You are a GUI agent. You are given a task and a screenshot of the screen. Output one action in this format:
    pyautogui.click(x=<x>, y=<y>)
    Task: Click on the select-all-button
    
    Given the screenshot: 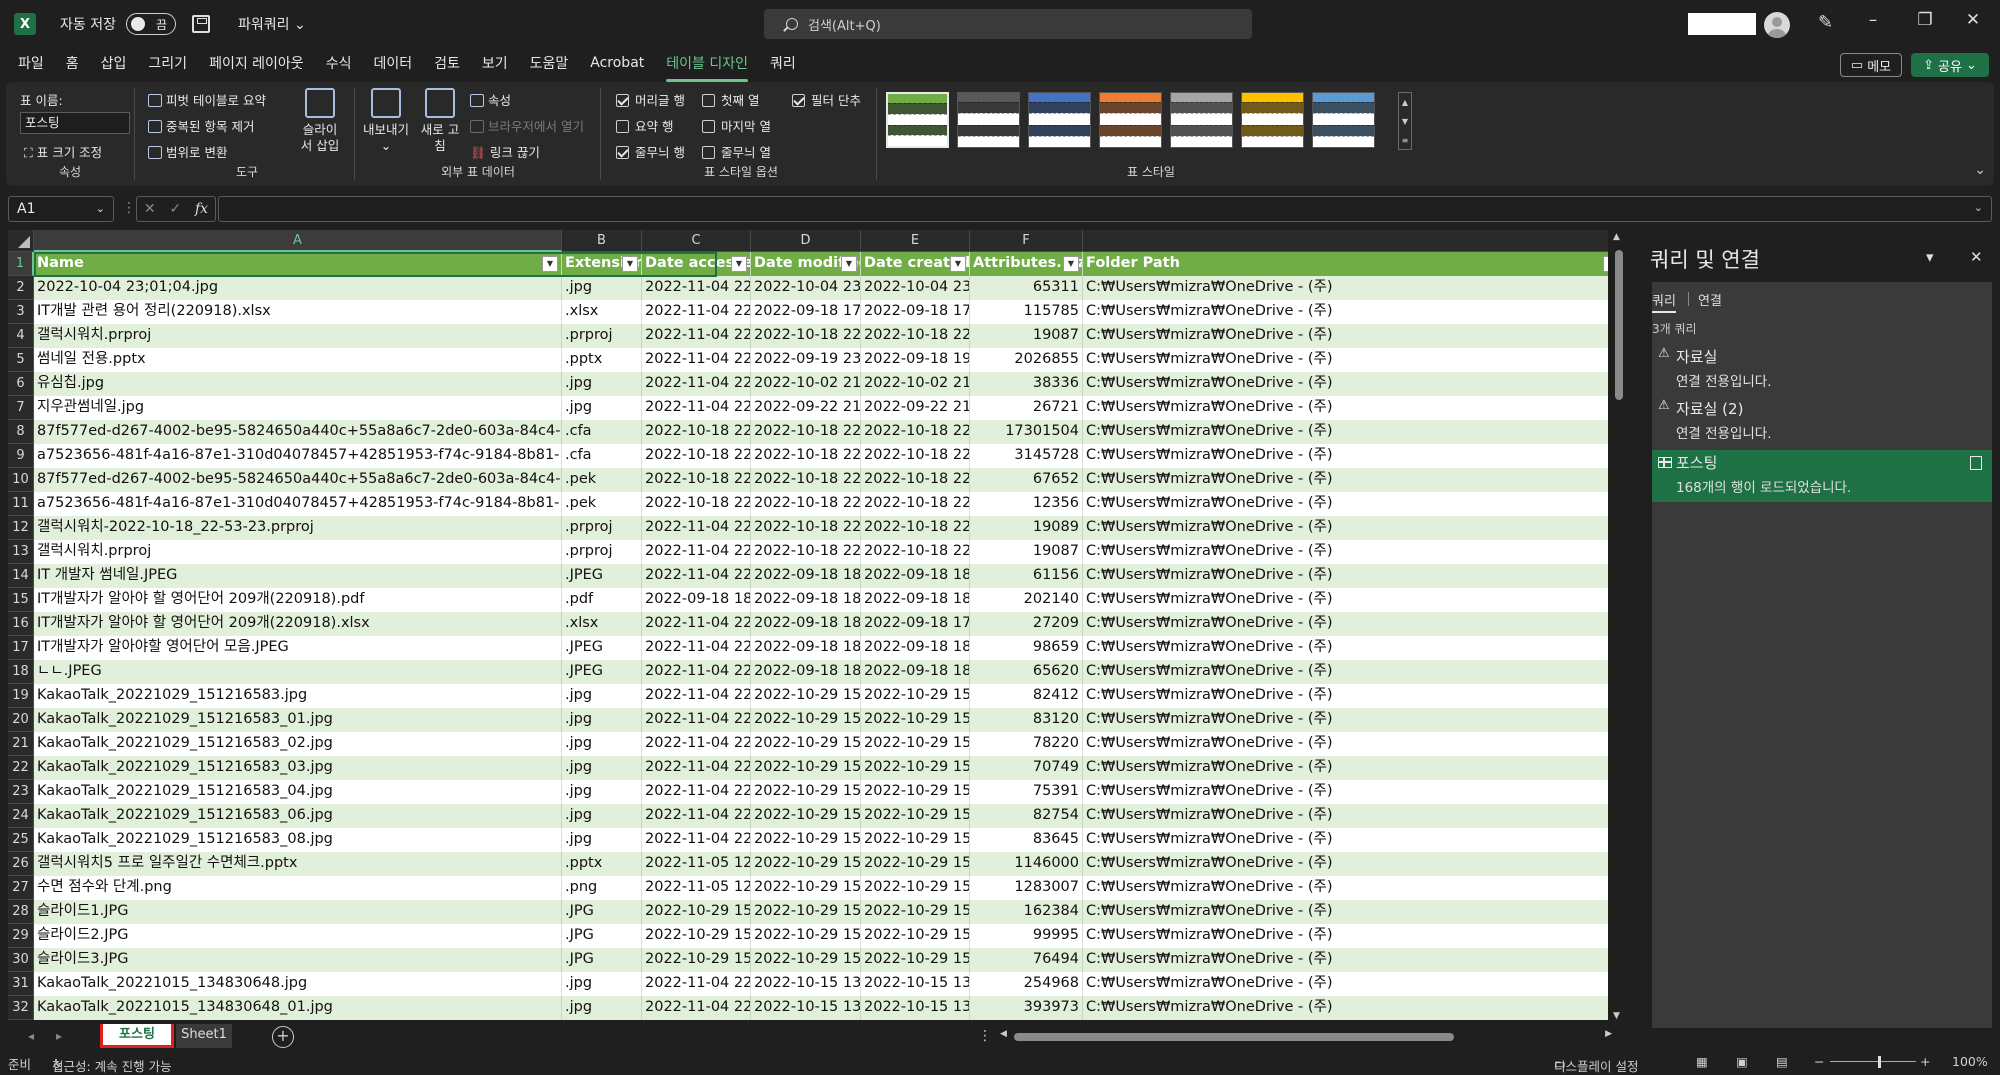 What is the action you would take?
    pyautogui.click(x=21, y=241)
    